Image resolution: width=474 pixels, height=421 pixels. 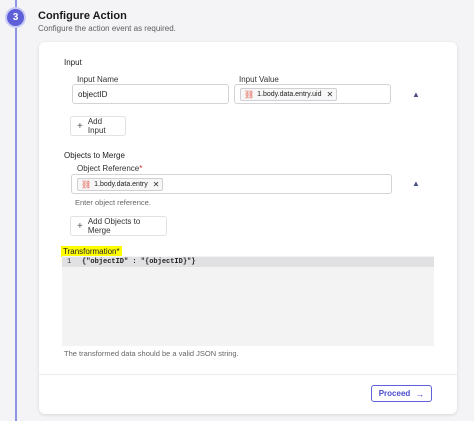 I want to click on object-reference-help: Enter object reference., so click(x=113, y=202).